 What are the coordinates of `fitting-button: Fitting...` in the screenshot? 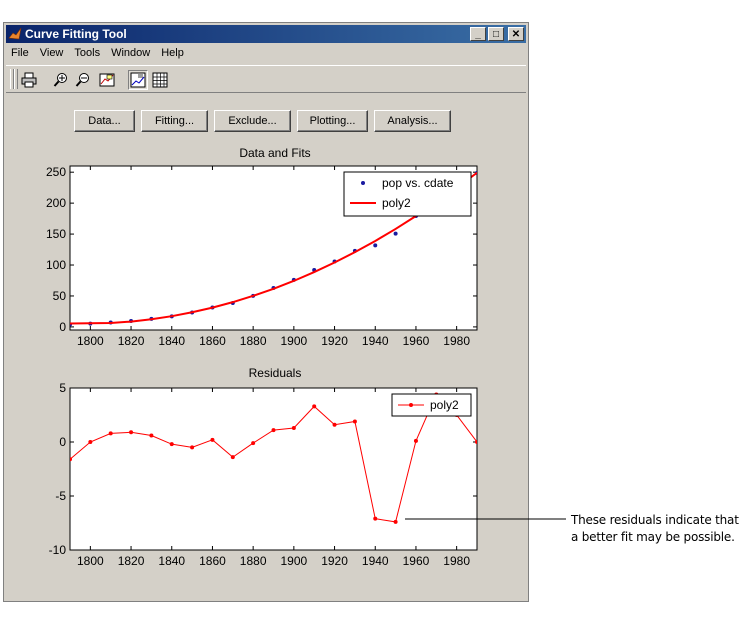 It's located at (174, 121).